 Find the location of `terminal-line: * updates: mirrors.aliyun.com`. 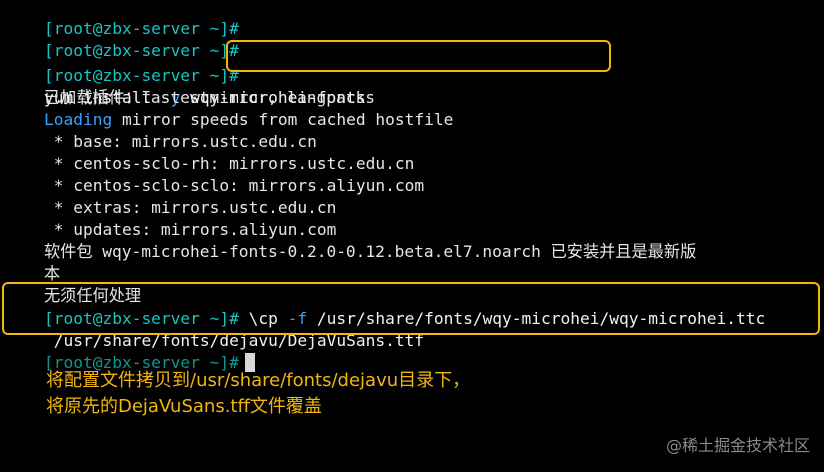

terminal-line: * updates: mirrors.aliyun.com is located at coordinates (171, 218).